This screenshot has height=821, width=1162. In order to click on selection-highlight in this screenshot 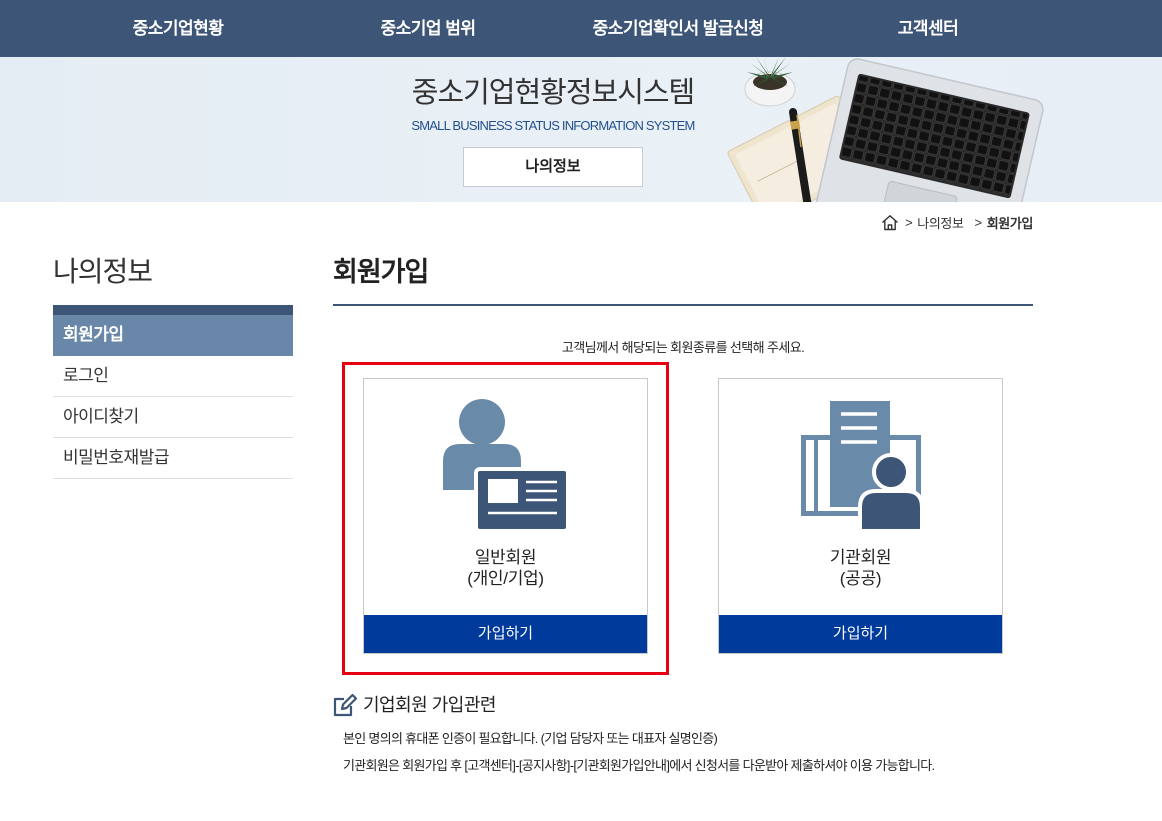, I will do `click(505, 518)`.